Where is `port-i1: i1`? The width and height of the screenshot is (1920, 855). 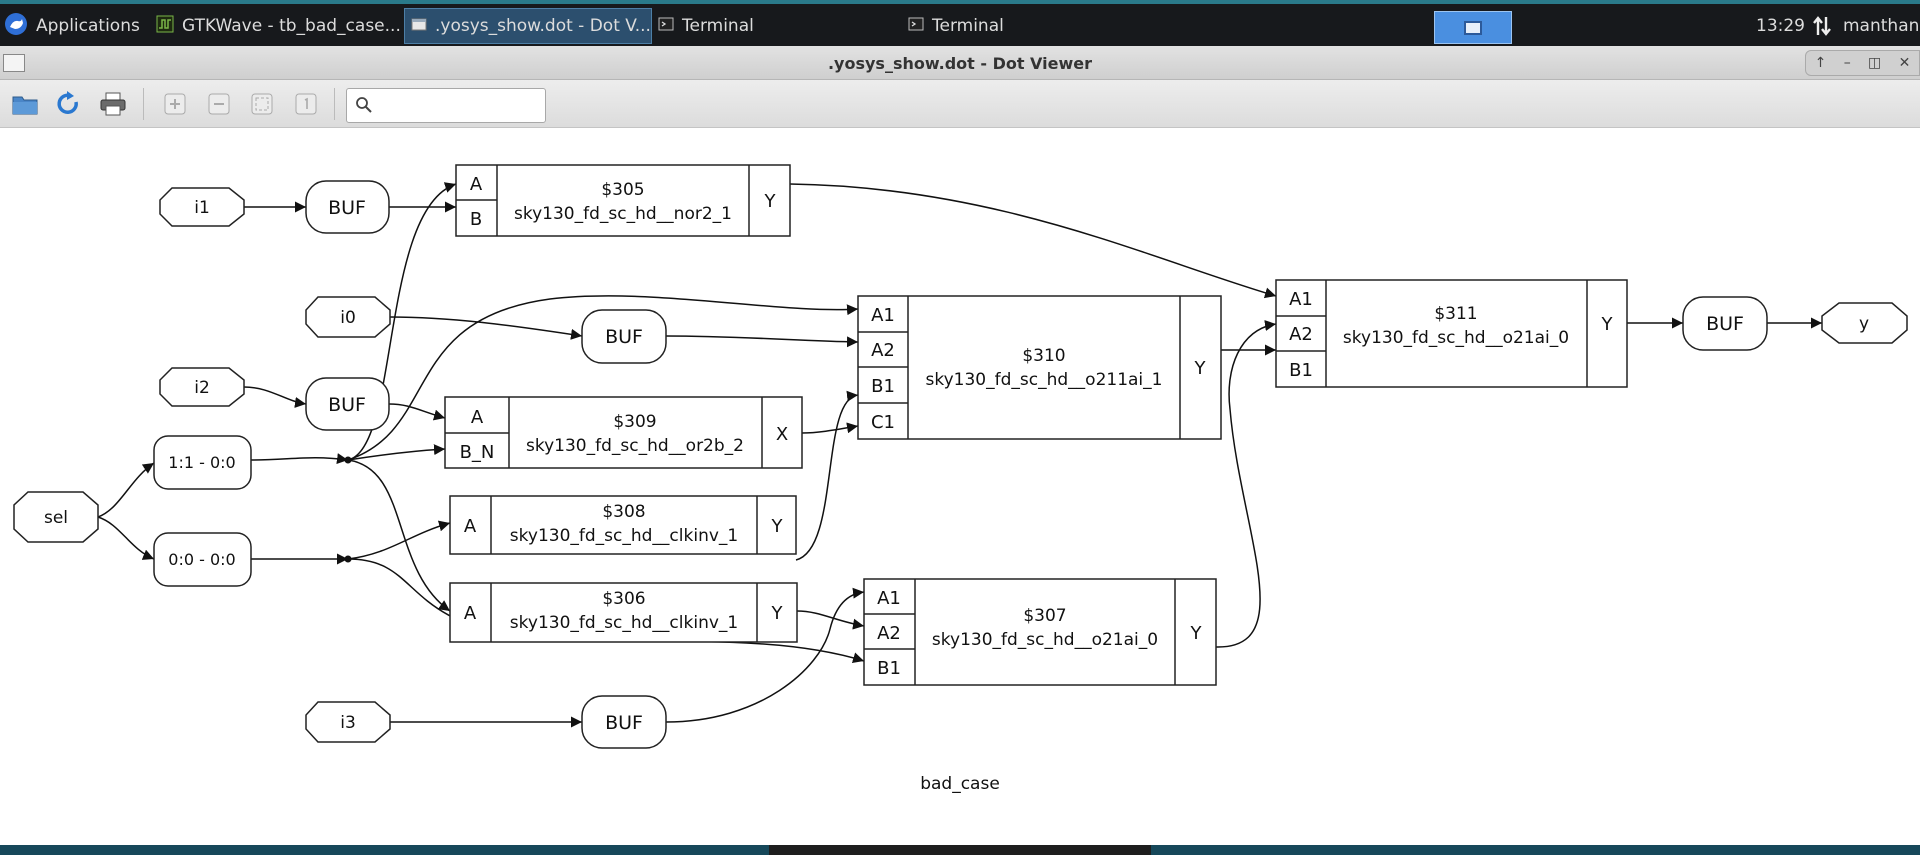
port-i1: i1 is located at coordinates (202, 207).